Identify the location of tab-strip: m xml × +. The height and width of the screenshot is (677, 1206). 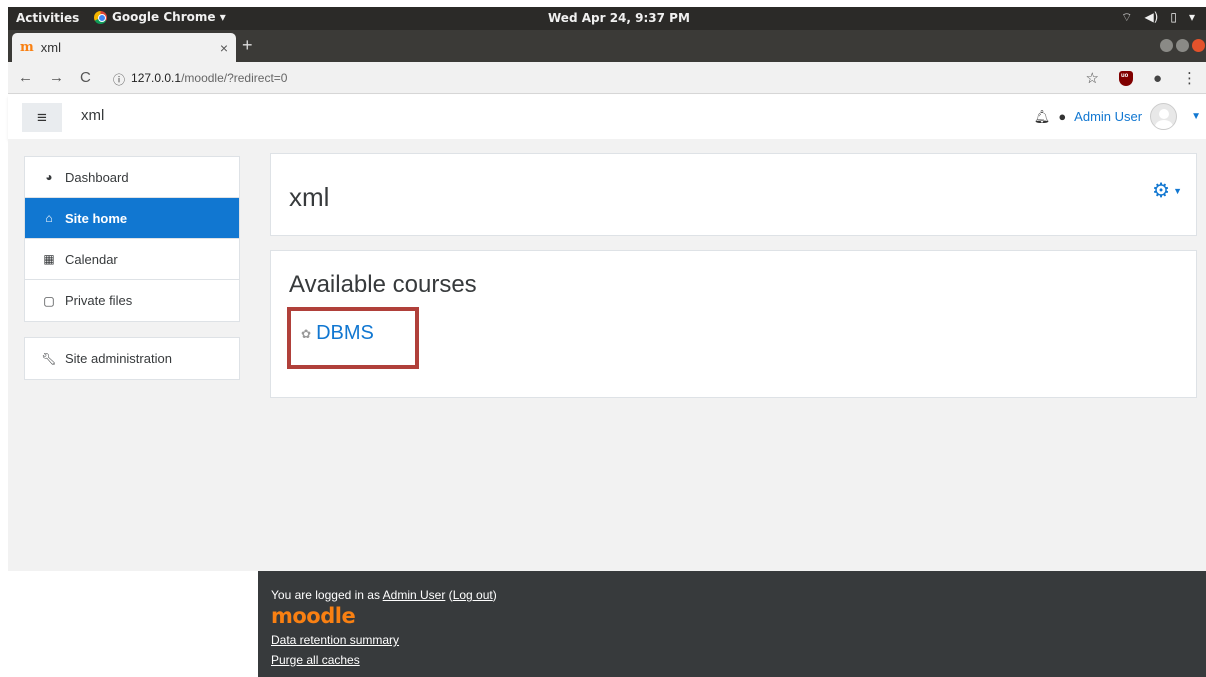
(607, 46).